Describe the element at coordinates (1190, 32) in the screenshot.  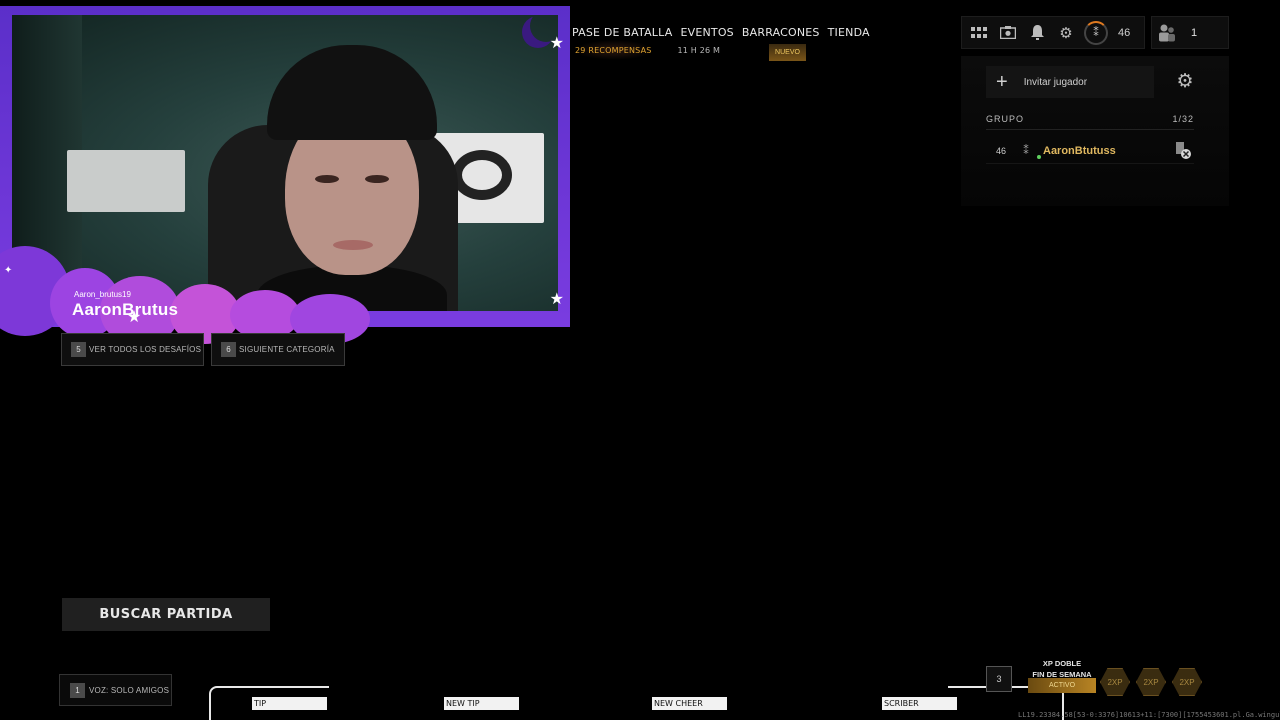
I see `party-button: 1` at that location.